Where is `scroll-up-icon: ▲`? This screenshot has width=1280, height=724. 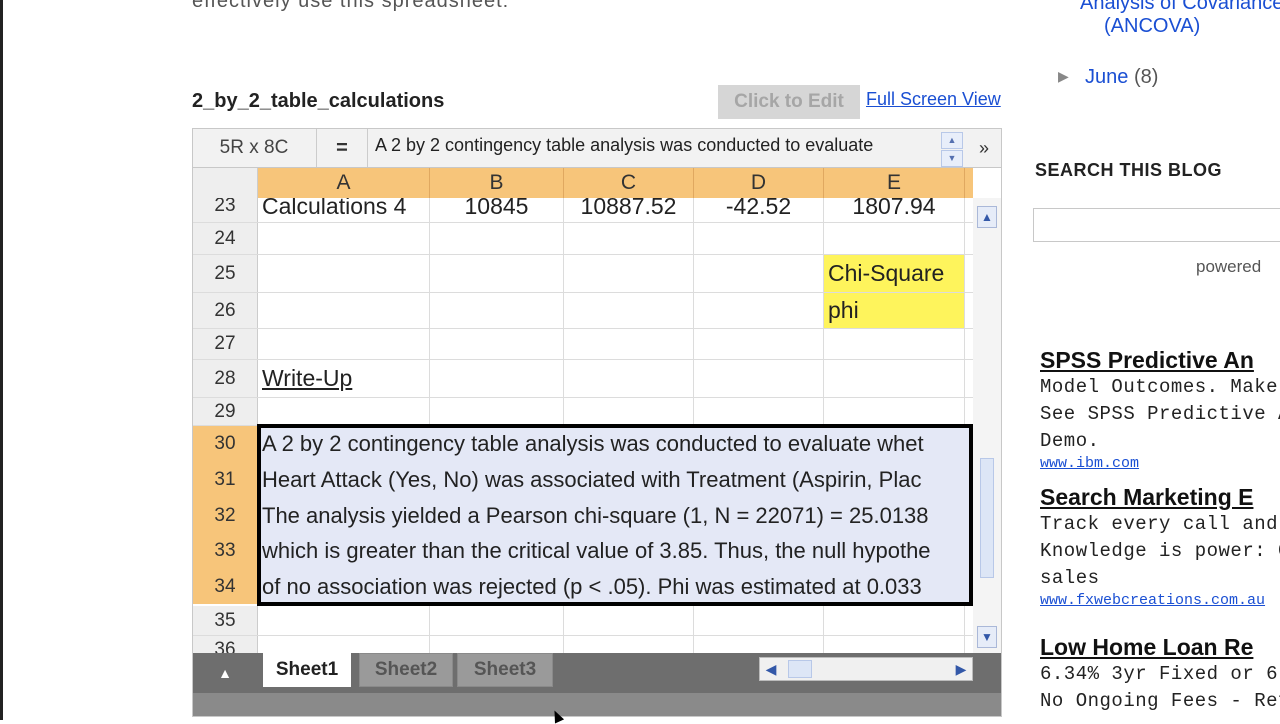 scroll-up-icon: ▲ is located at coordinates (987, 217).